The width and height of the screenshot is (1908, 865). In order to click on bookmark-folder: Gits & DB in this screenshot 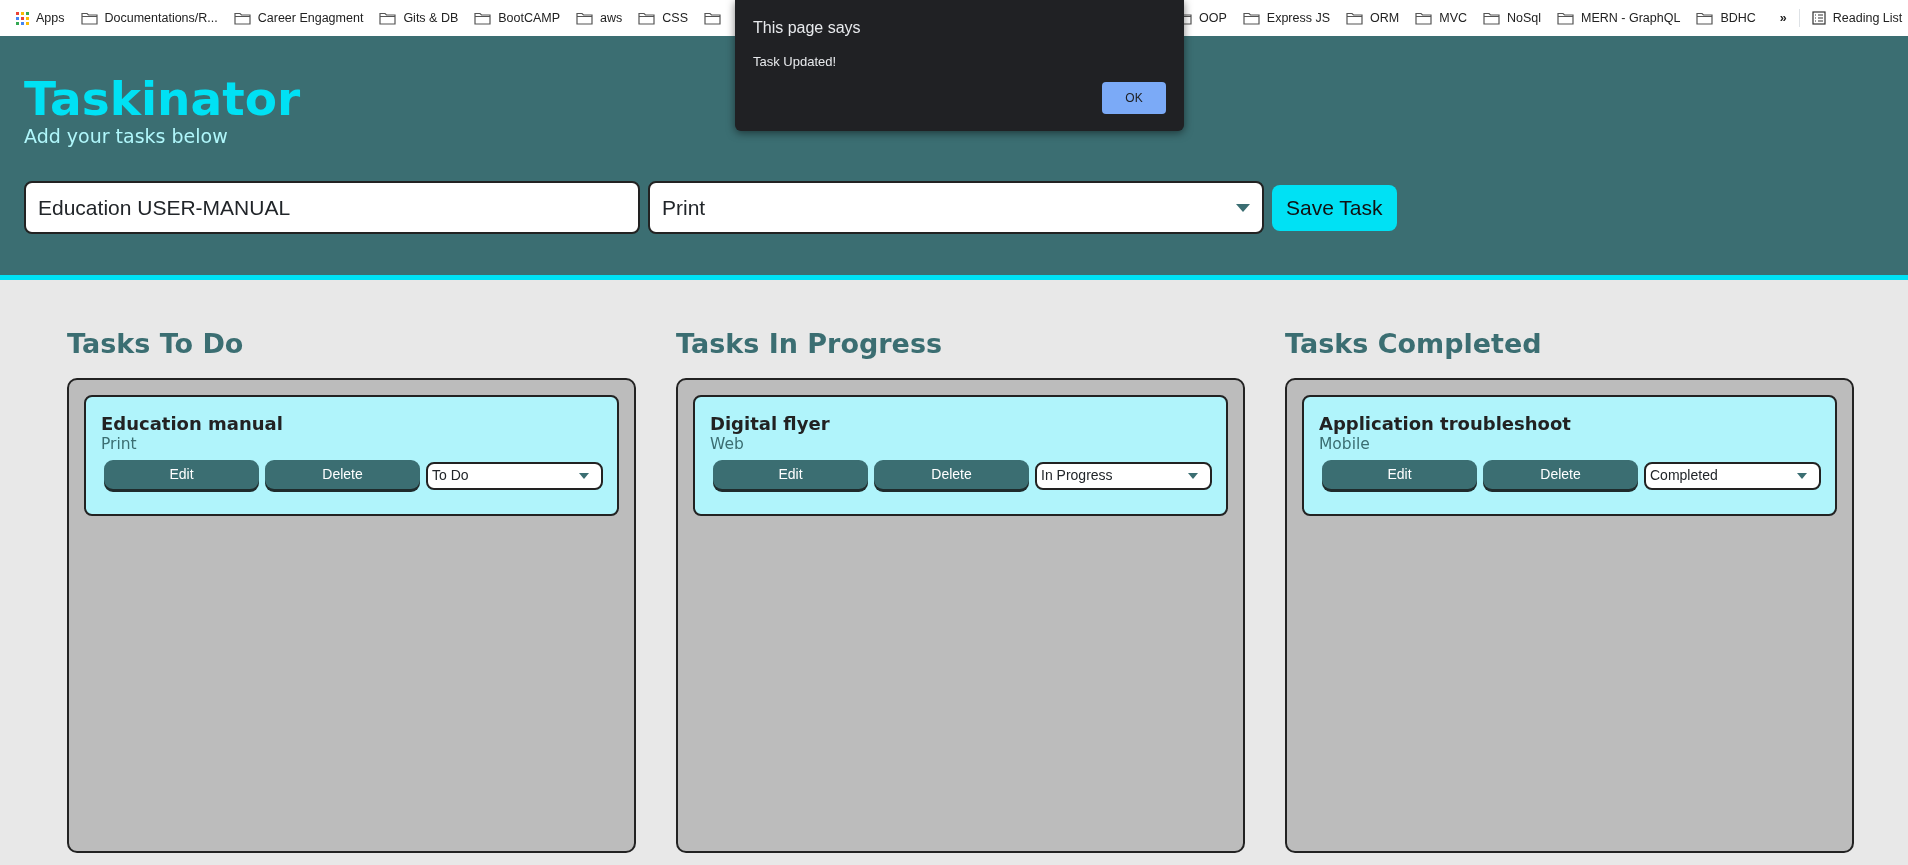, I will do `click(419, 18)`.